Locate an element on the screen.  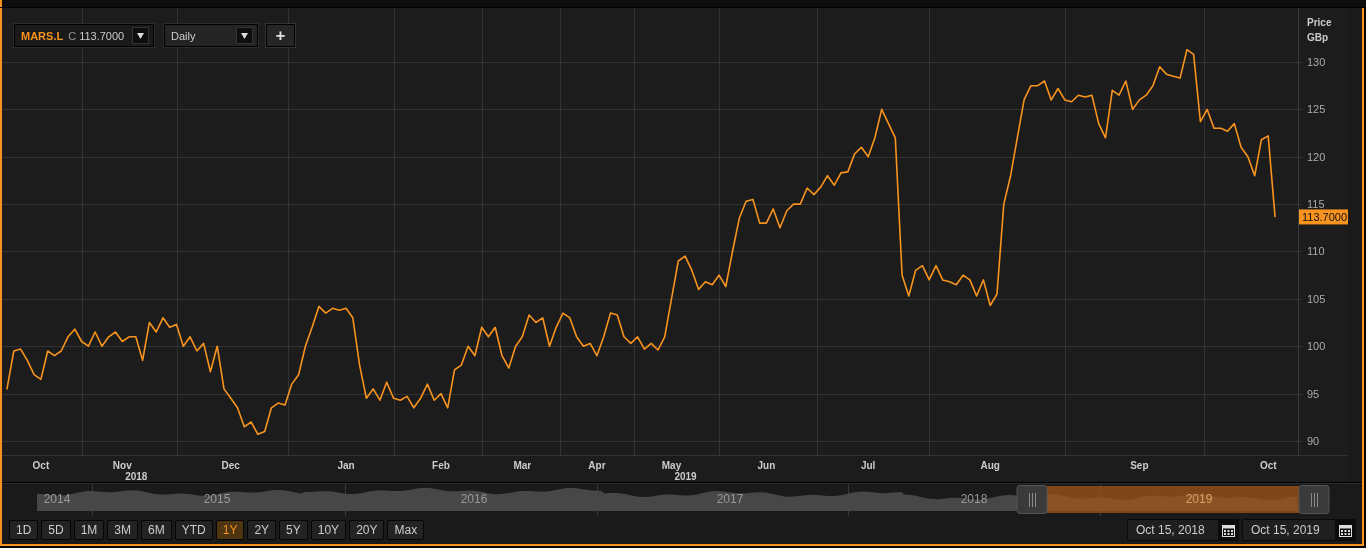
month-label: Dec is located at coordinates (230, 465).